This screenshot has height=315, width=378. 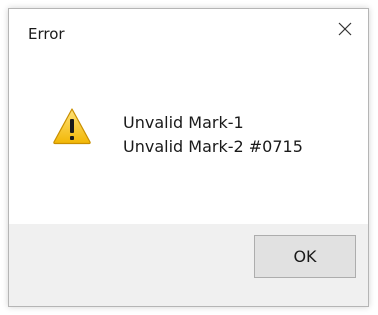 I want to click on error-message: Unvalid Mark-1 Unvalid Mark-2 #0715, so click(x=213, y=135).